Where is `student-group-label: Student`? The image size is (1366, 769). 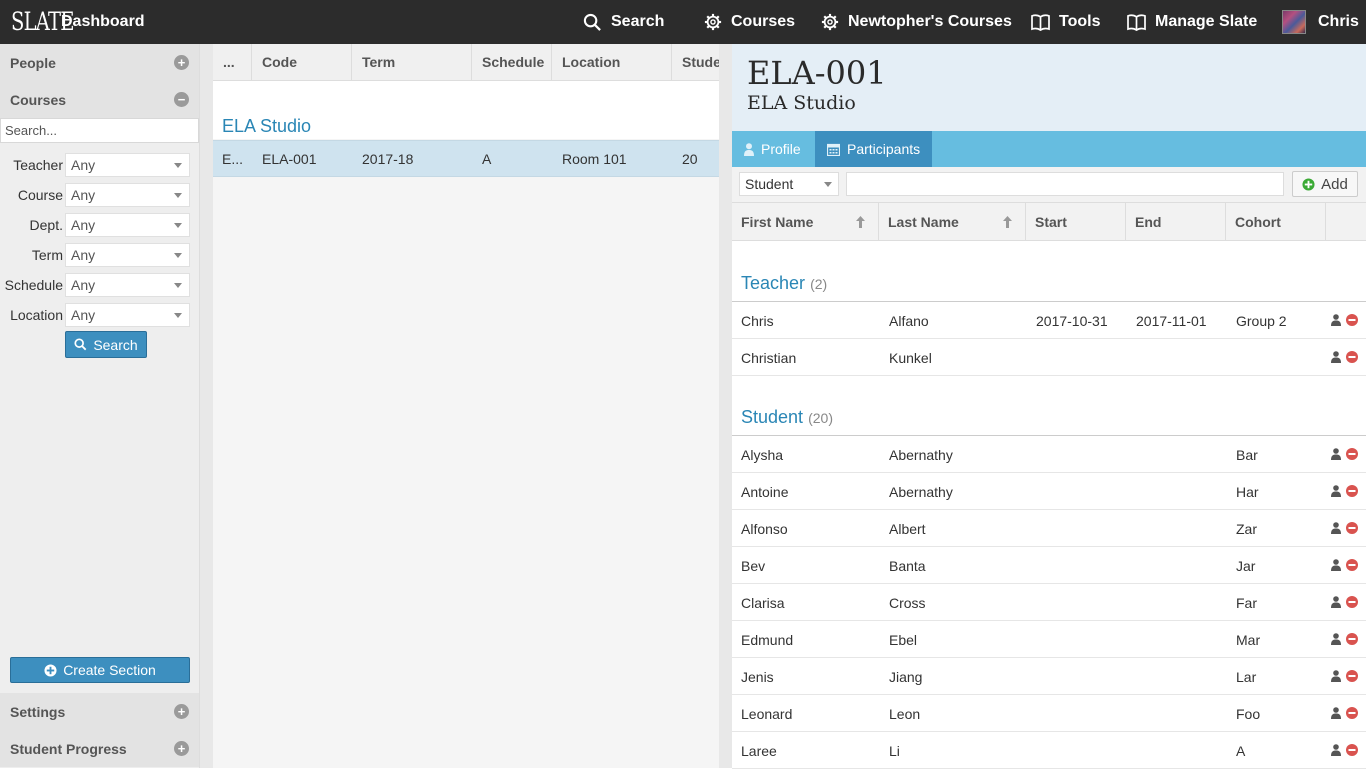 student-group-label: Student is located at coordinates (772, 417).